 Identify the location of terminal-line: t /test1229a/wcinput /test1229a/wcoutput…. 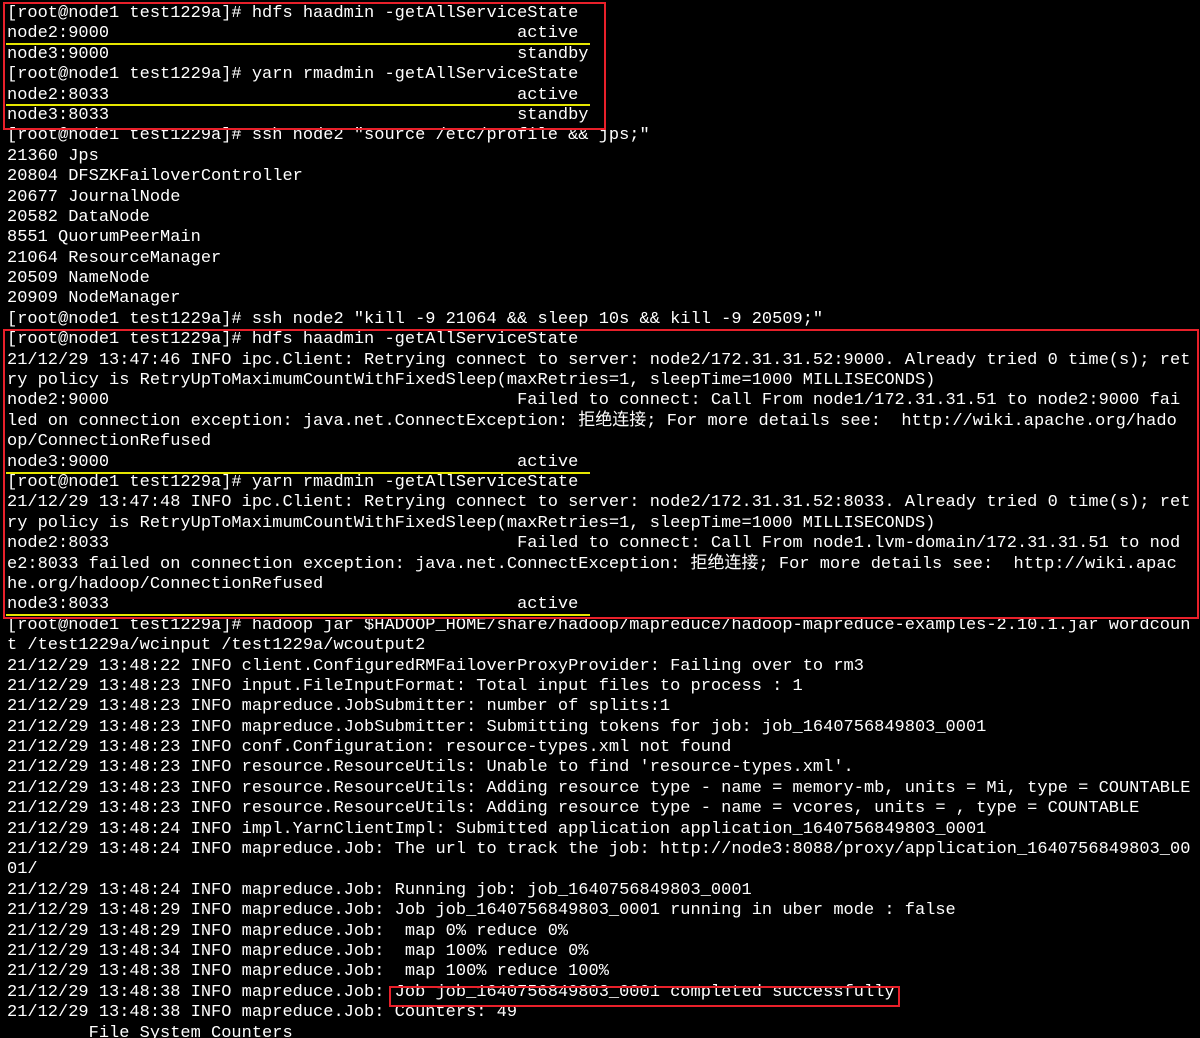
(216, 646).